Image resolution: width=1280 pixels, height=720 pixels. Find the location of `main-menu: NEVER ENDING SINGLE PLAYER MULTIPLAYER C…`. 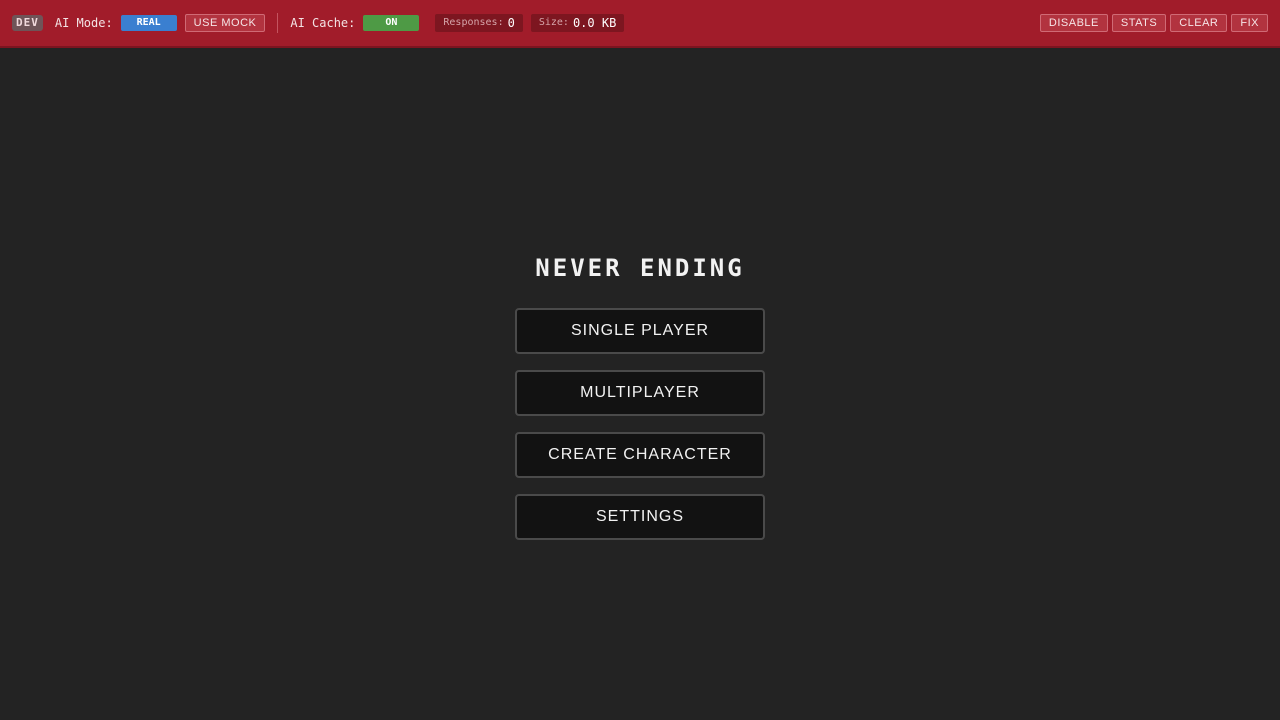

main-menu: NEVER ENDING SINGLE PLAYER MULTIPLAYER C… is located at coordinates (640, 403).